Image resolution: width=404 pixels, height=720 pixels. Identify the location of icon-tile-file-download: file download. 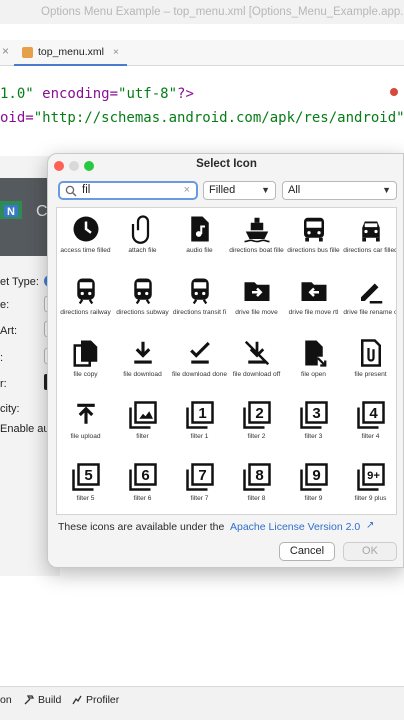
(142, 363).